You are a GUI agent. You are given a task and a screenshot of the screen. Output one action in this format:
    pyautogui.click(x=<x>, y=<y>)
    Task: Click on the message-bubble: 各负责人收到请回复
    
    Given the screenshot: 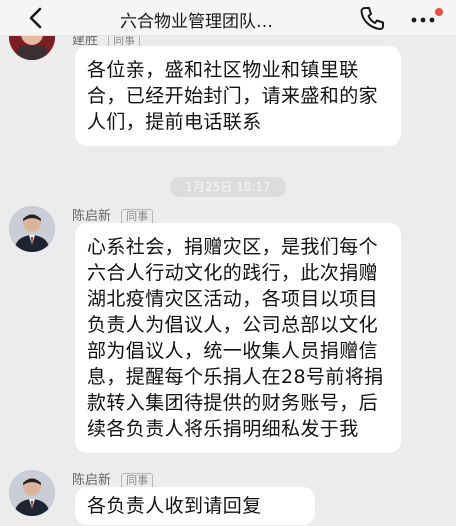 What is the action you would take?
    pyautogui.click(x=195, y=506)
    